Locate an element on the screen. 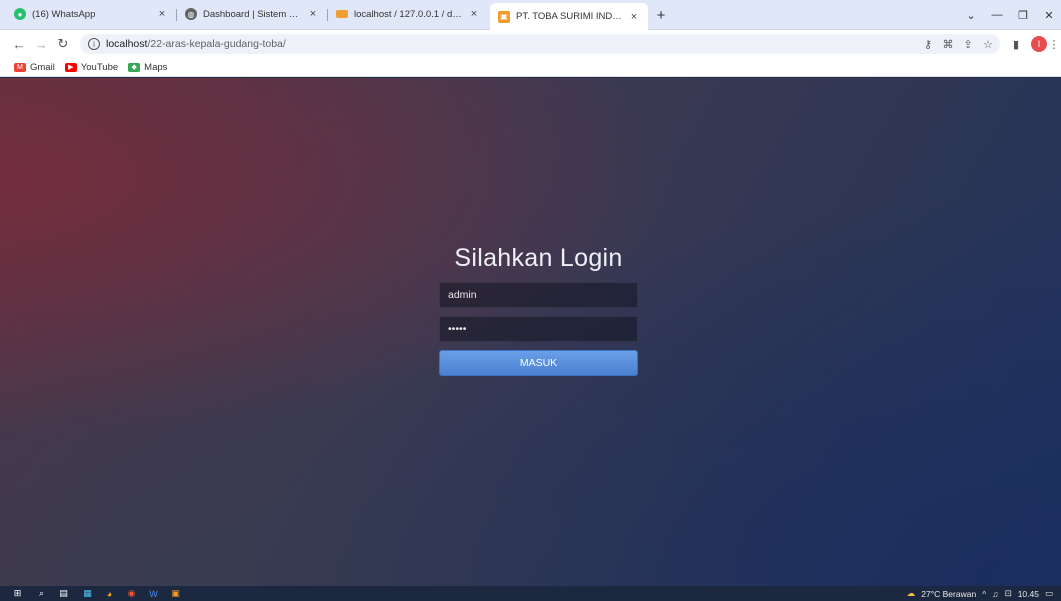 The image size is (1061, 601). site-icon: ▣ is located at coordinates (504, 16).